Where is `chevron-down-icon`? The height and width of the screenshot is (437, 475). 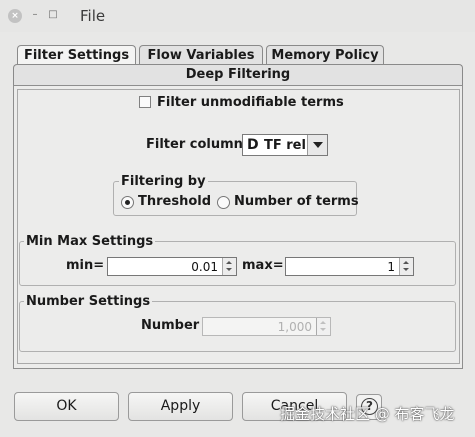
chevron-down-icon is located at coordinates (317, 145).